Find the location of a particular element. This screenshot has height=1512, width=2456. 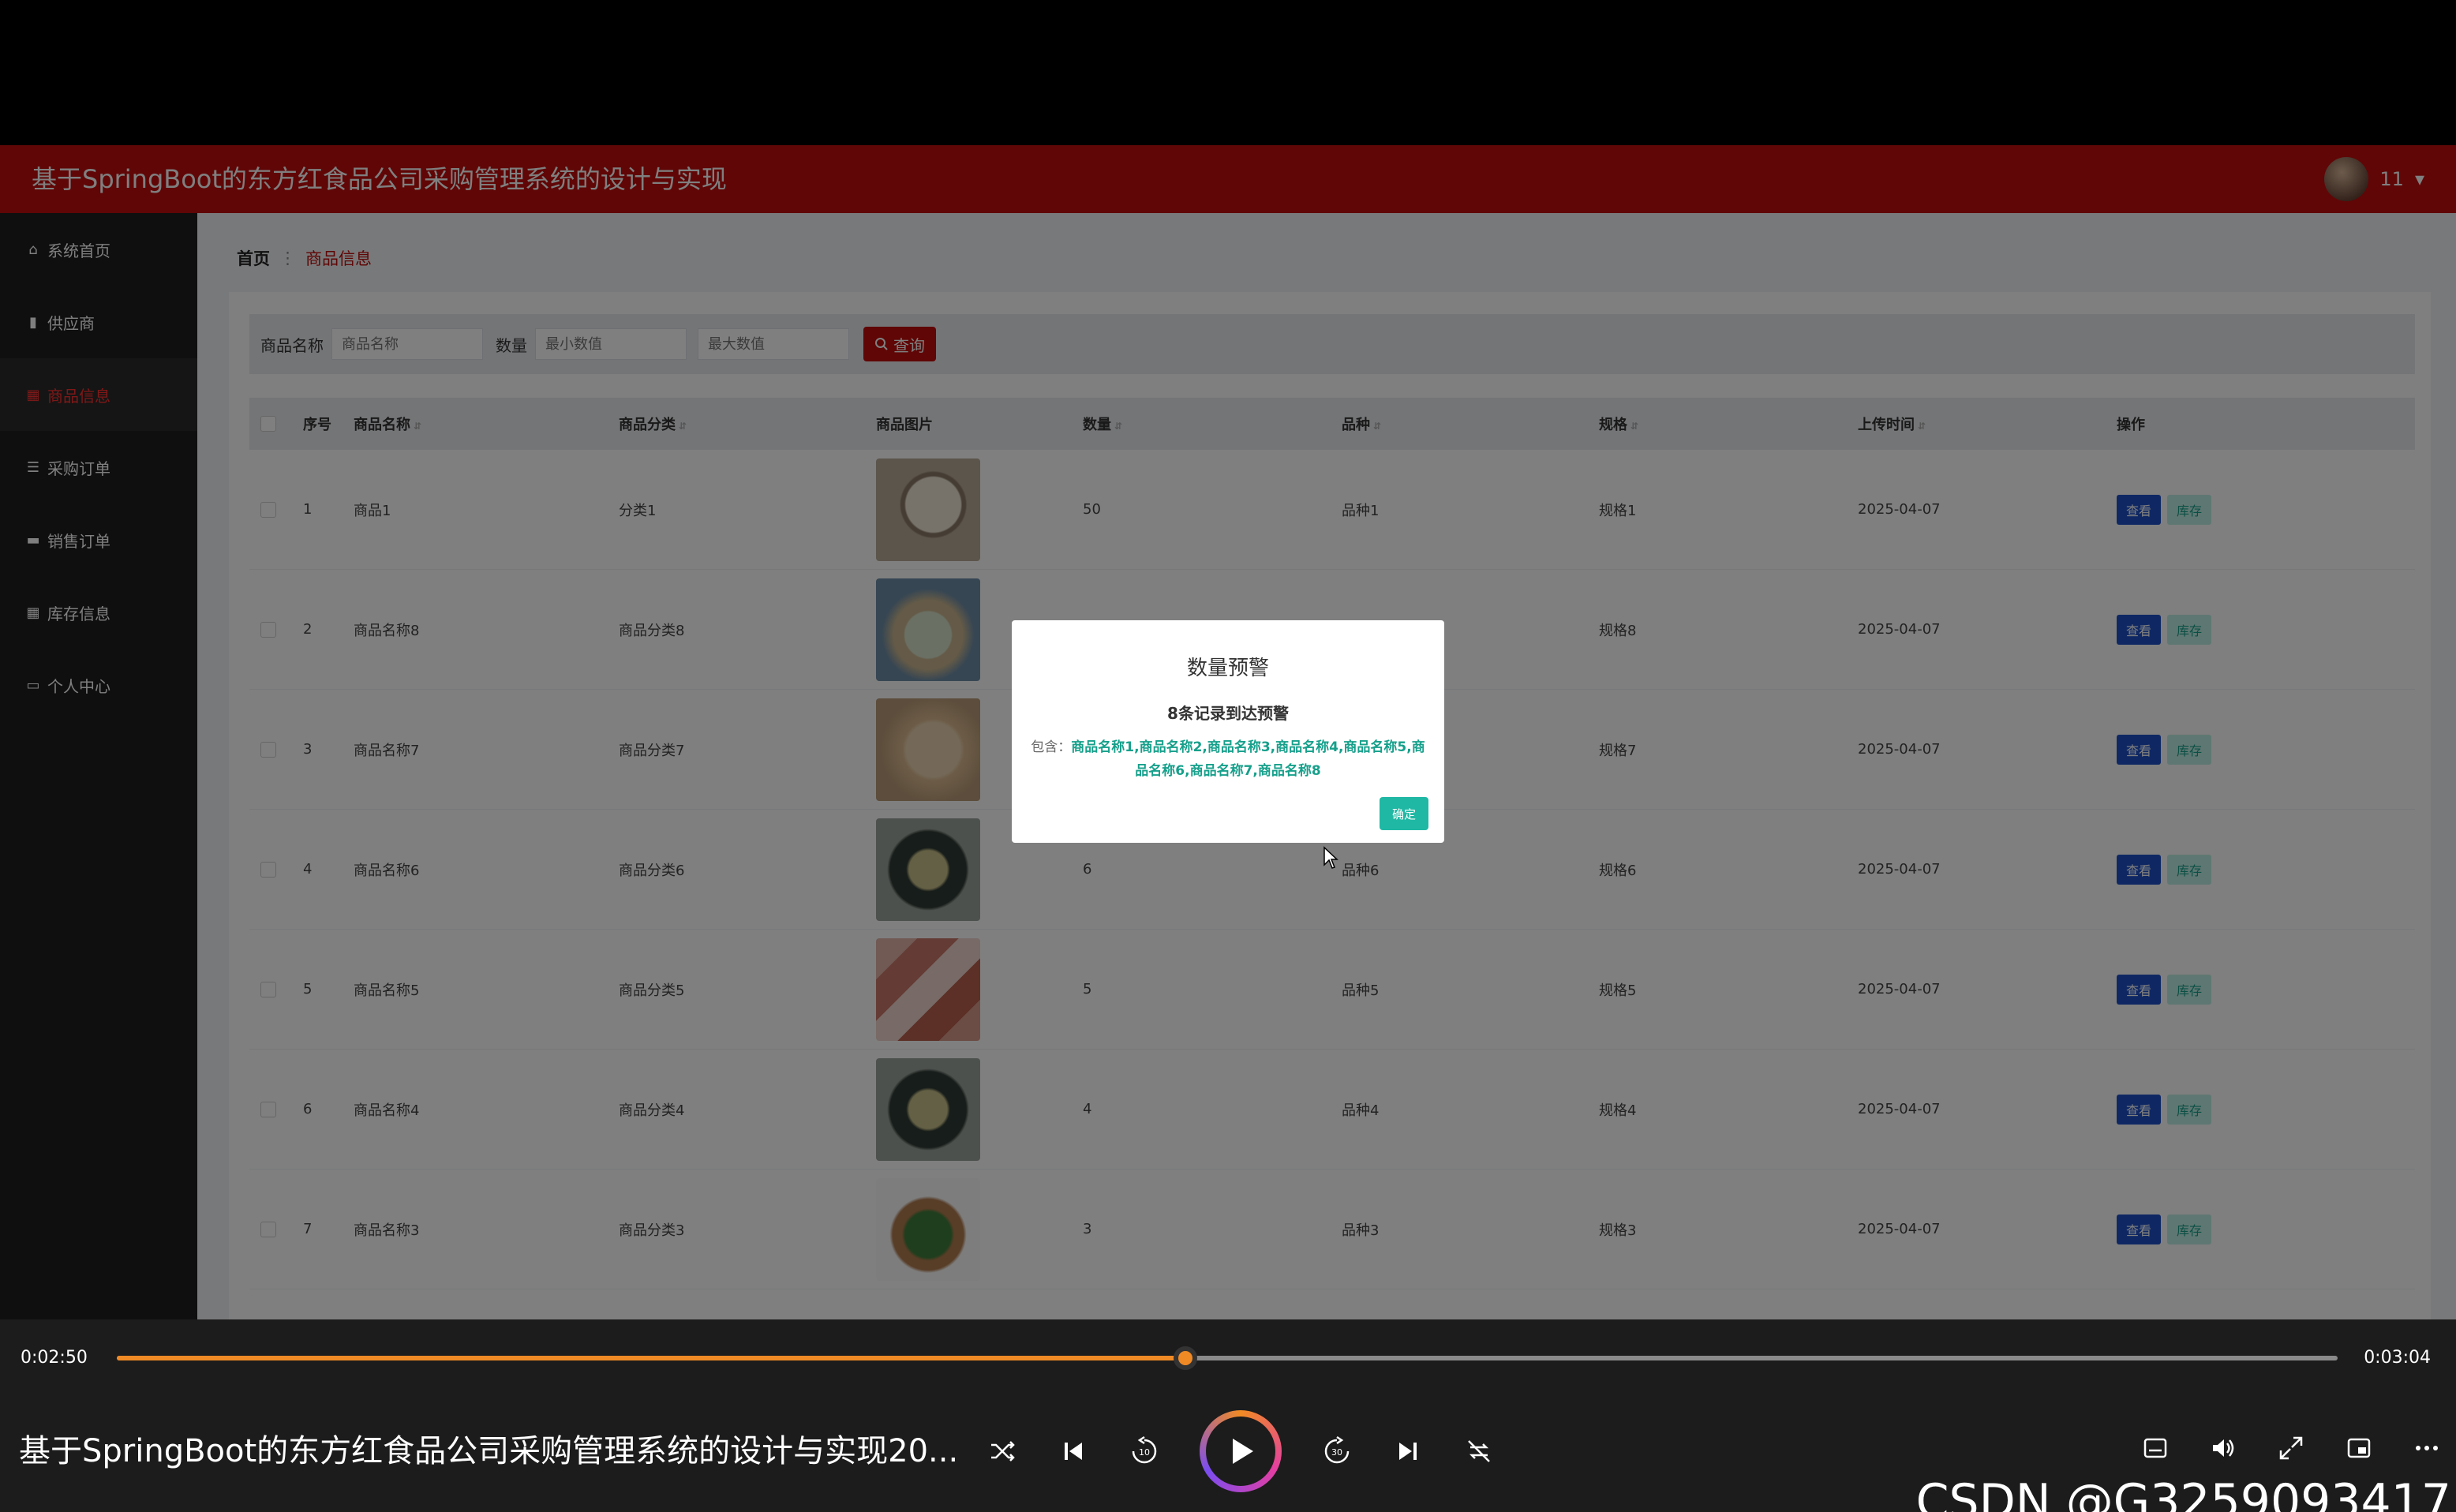

current-time: 0:02:50 is located at coordinates (54, 1358).